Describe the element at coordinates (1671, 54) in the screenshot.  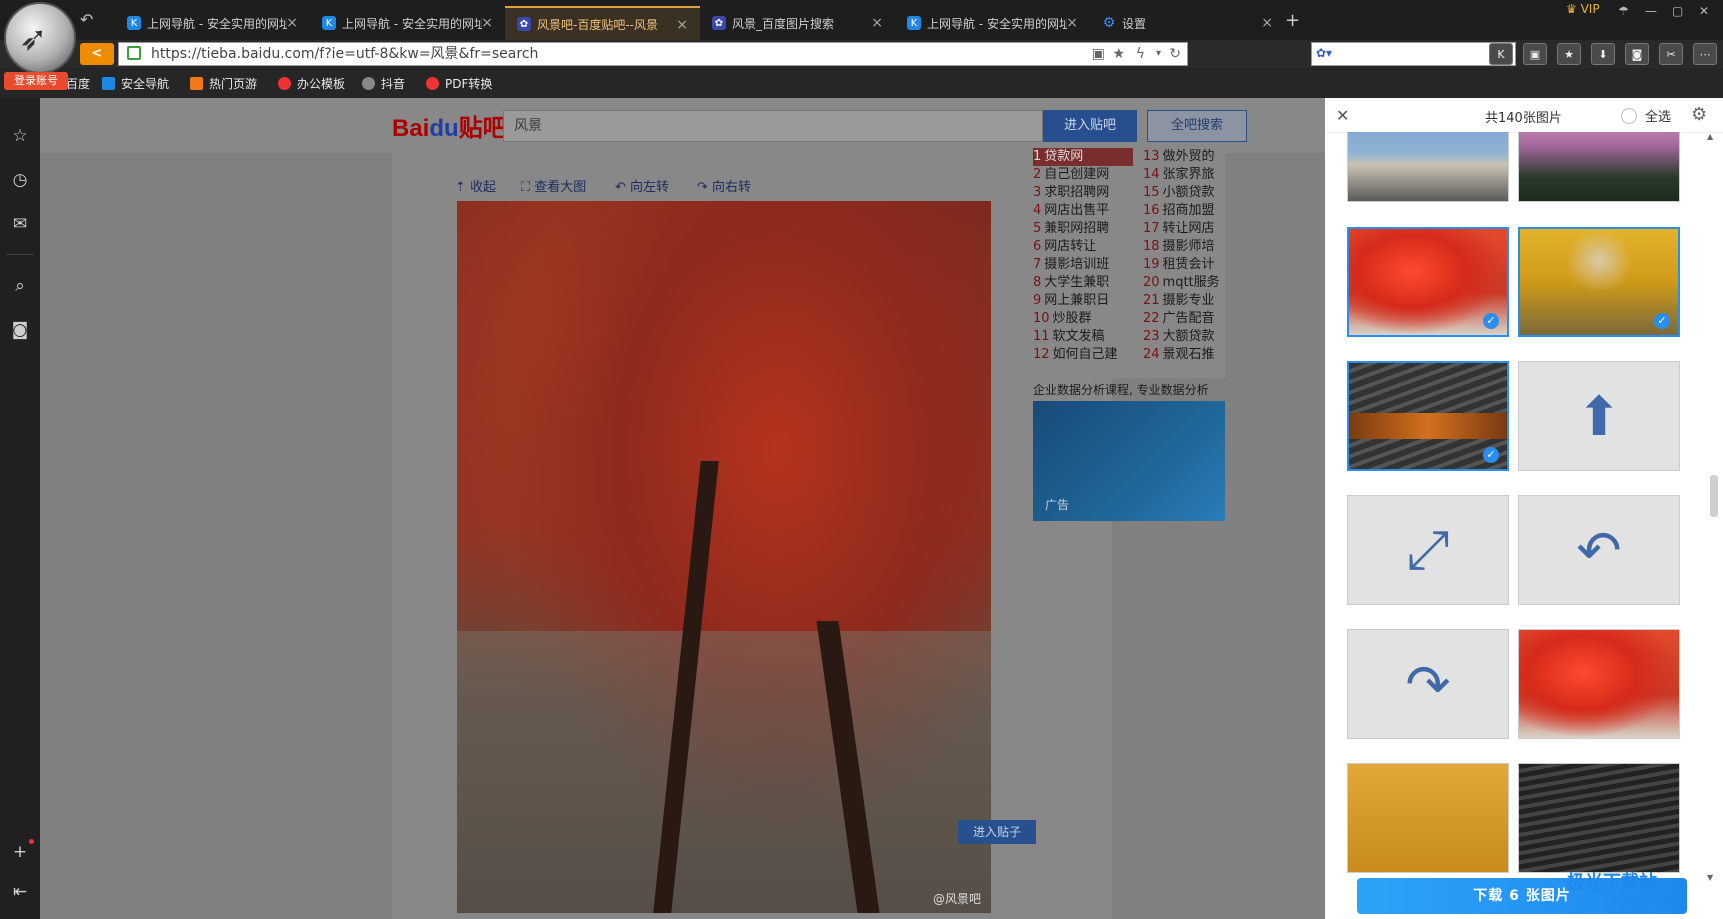
I see `scissors-icon: ✂` at that location.